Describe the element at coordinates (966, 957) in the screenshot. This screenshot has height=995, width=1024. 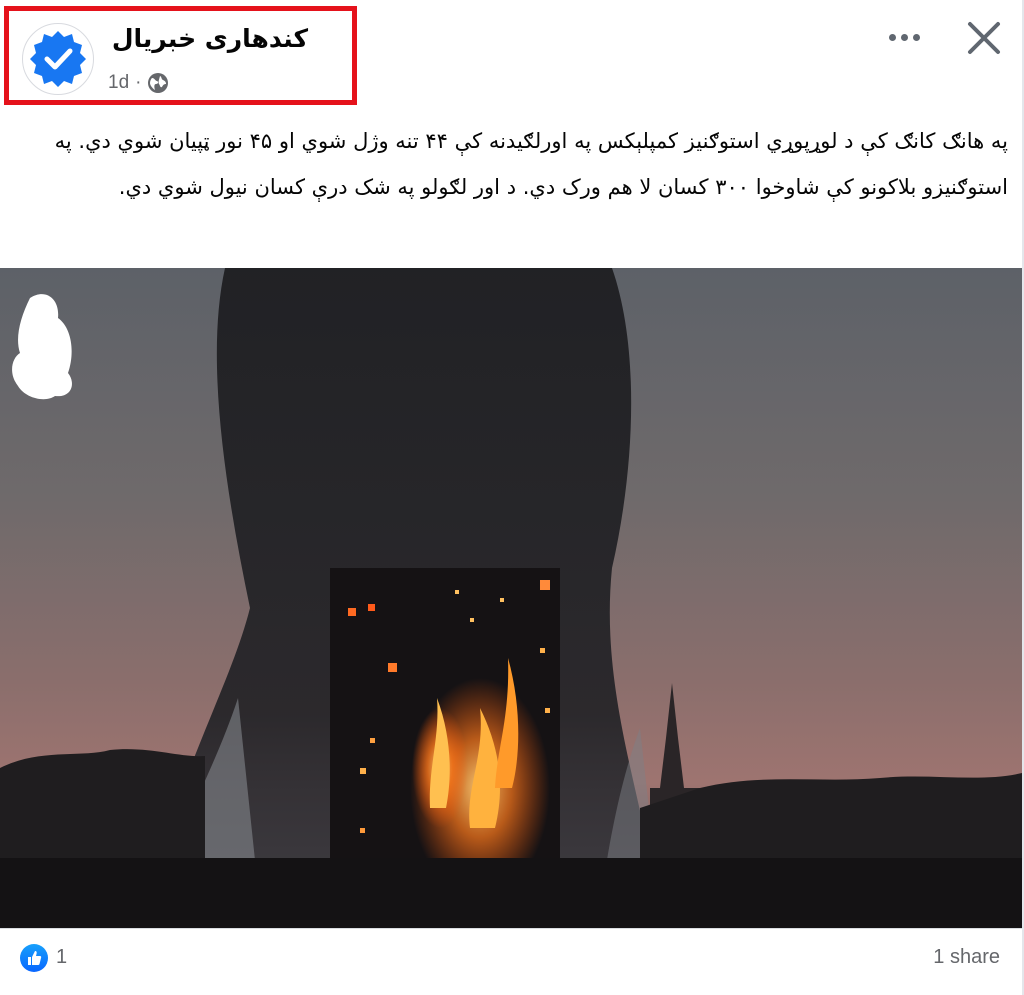
I see `share-count: 1 share` at that location.